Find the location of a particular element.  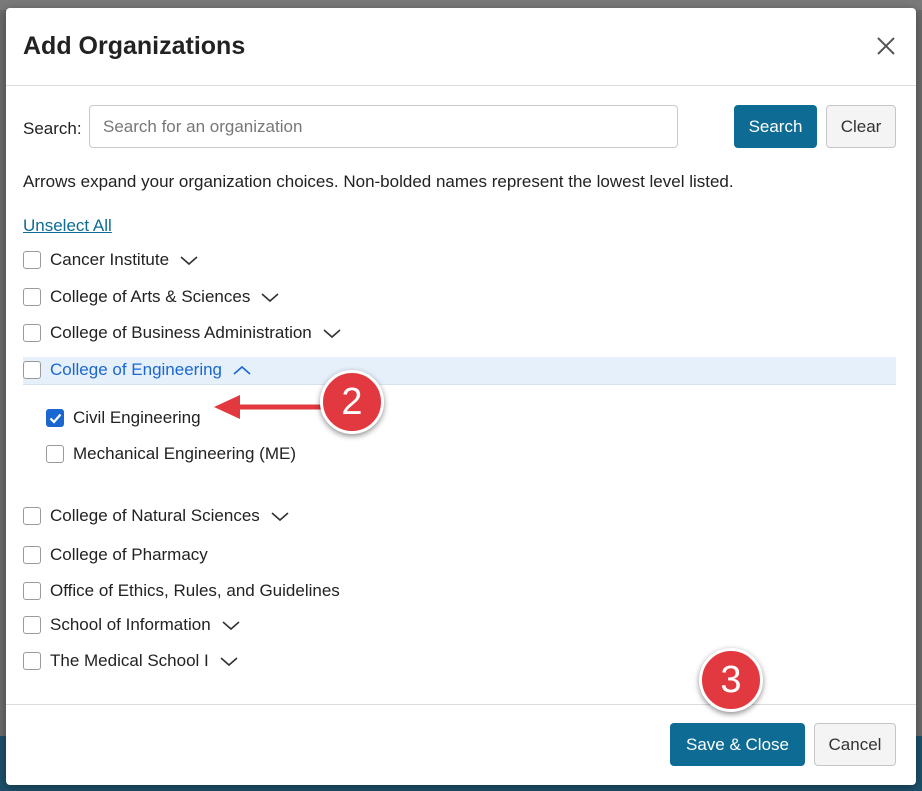

org-item-the-medical-school: The Medical School I is located at coordinates (131, 660).